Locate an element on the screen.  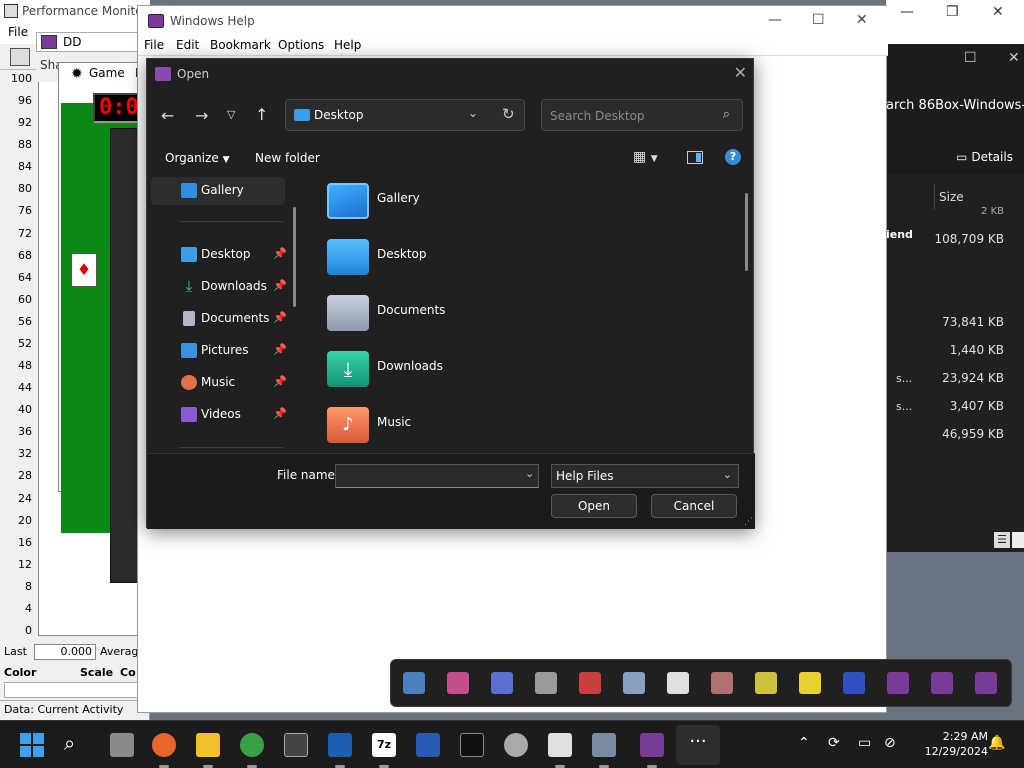
help-menu-edit: Edit is located at coordinates (187, 45).